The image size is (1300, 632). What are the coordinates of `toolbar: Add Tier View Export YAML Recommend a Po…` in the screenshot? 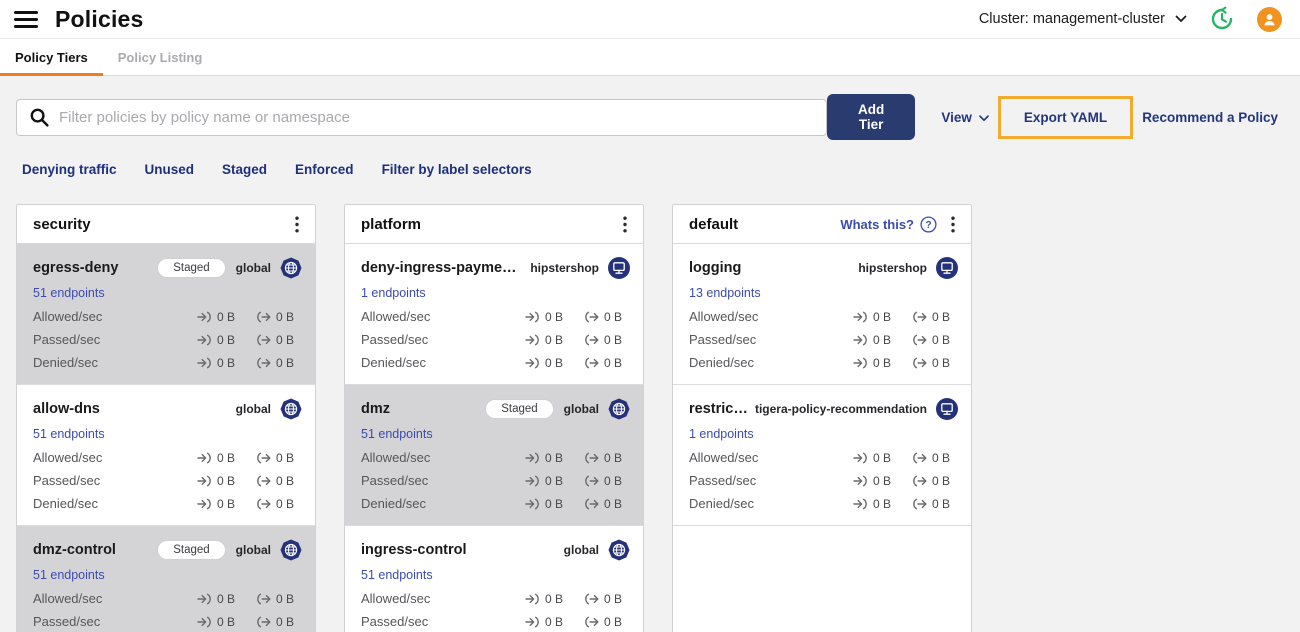 It's located at (647, 117).